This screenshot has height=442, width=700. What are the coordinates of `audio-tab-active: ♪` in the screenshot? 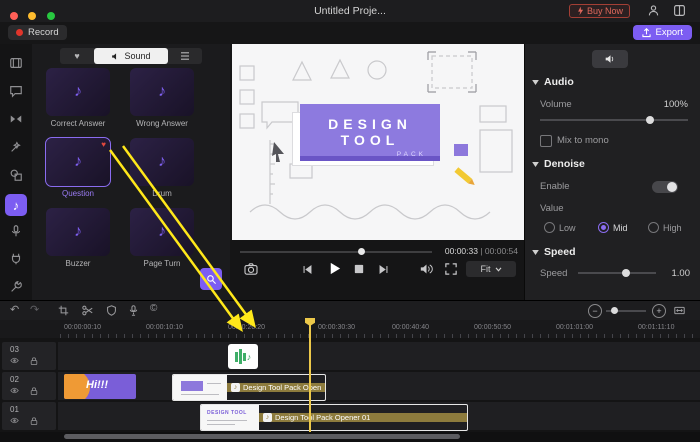 It's located at (16, 205).